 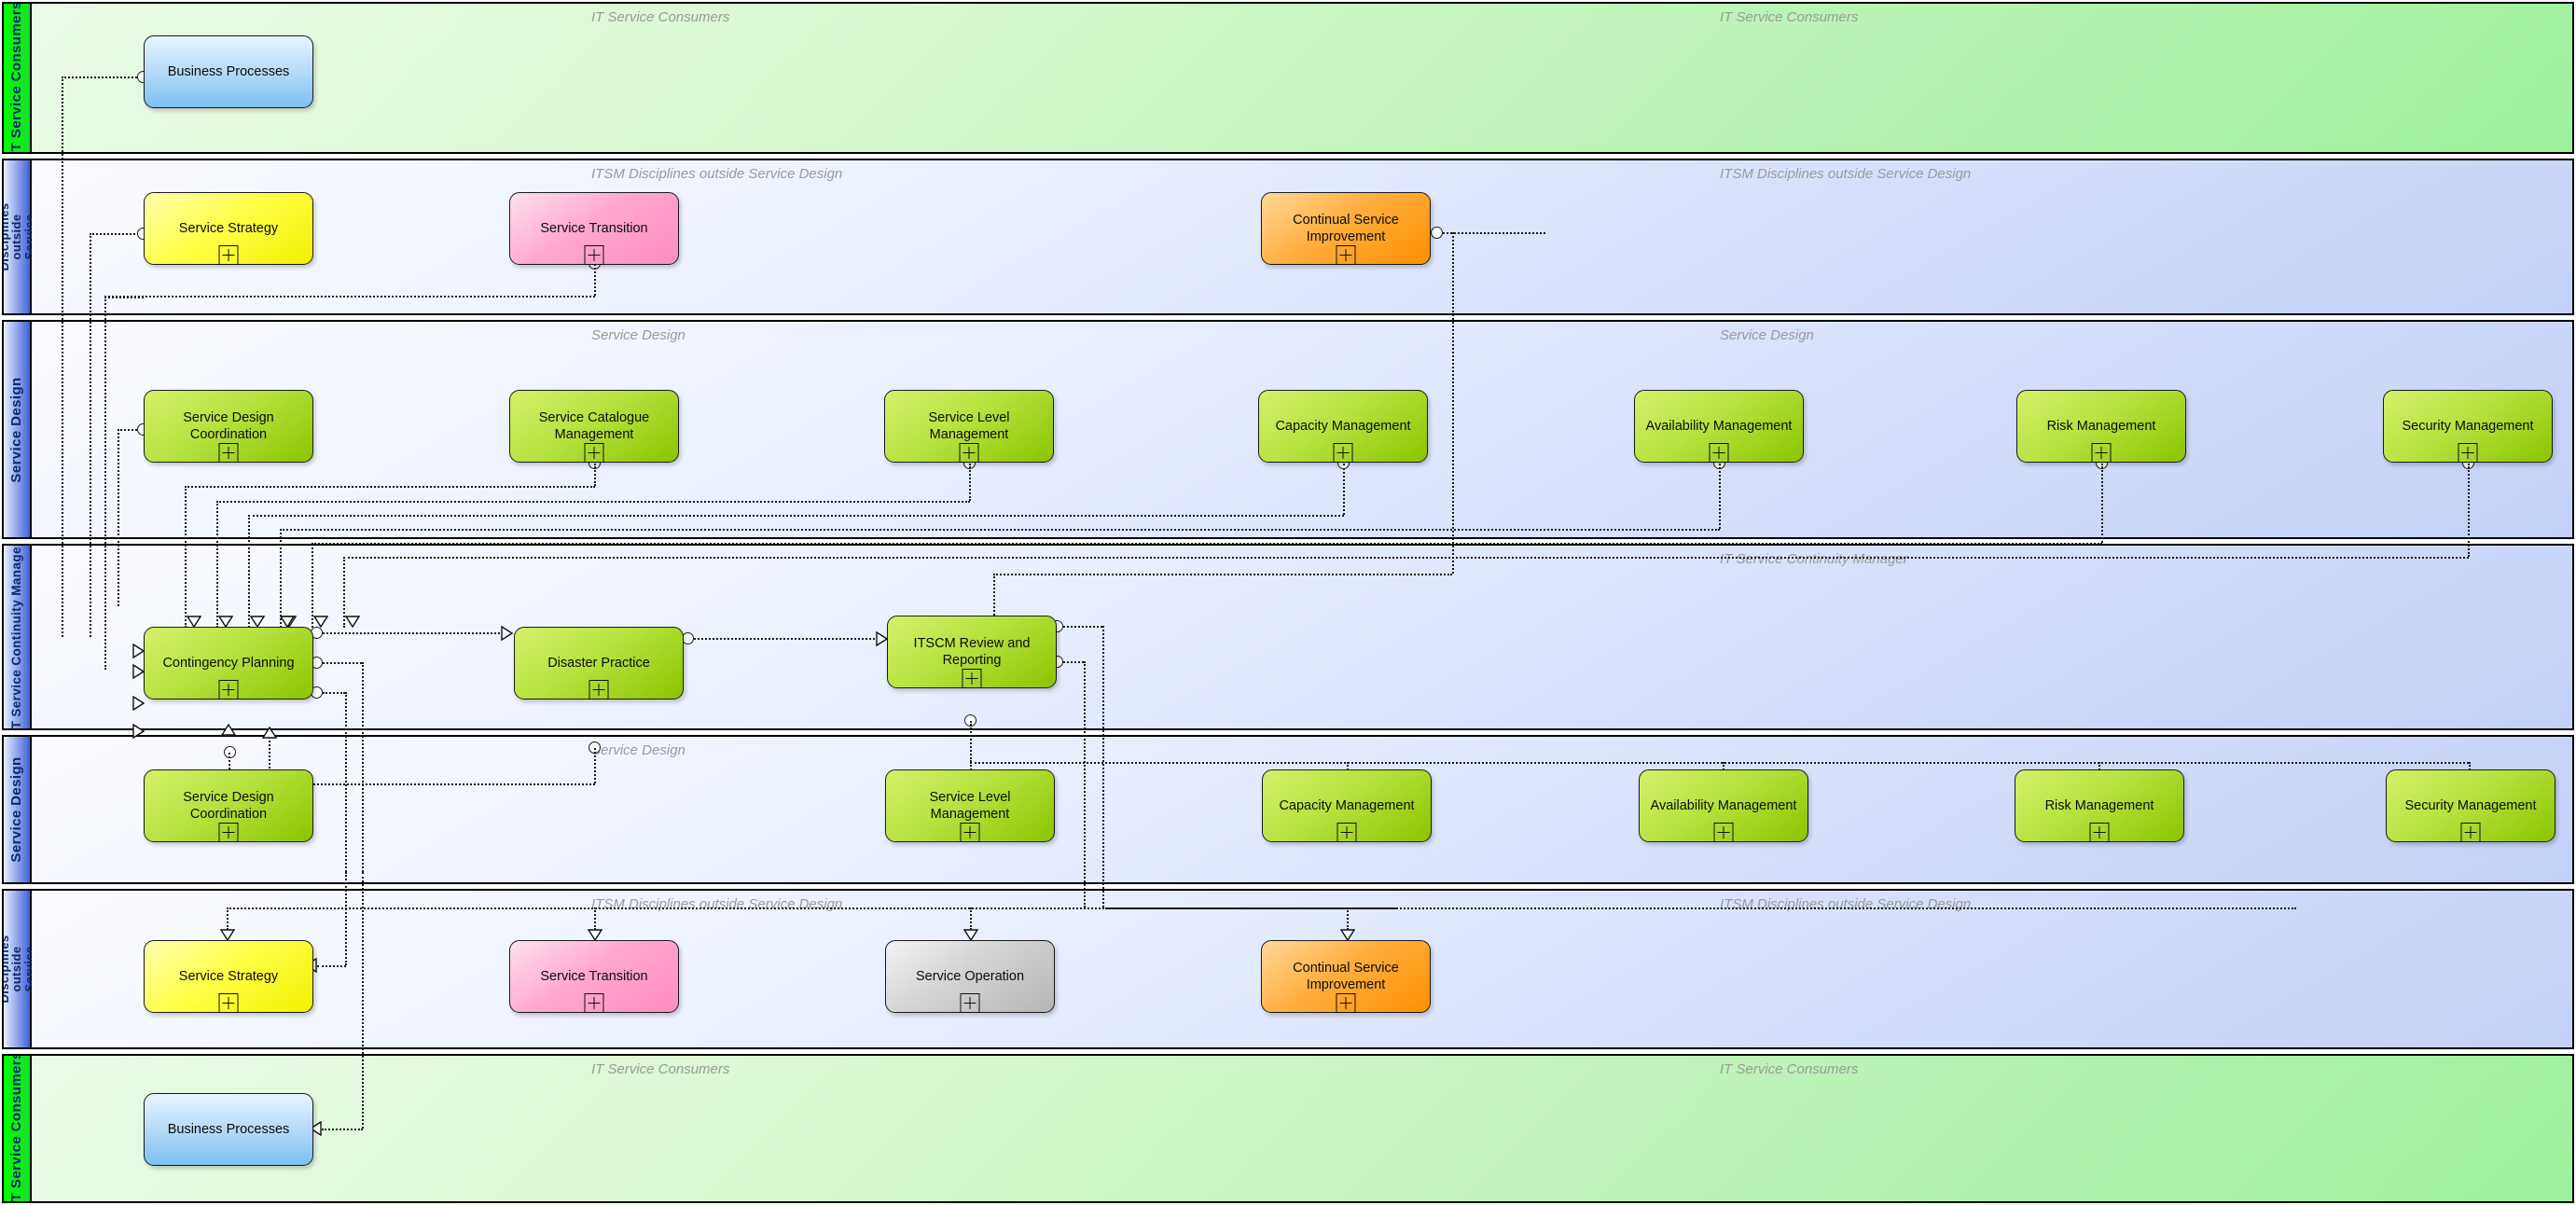 I want to click on node-service-strategy-top: Service Strategy, so click(x=228, y=228).